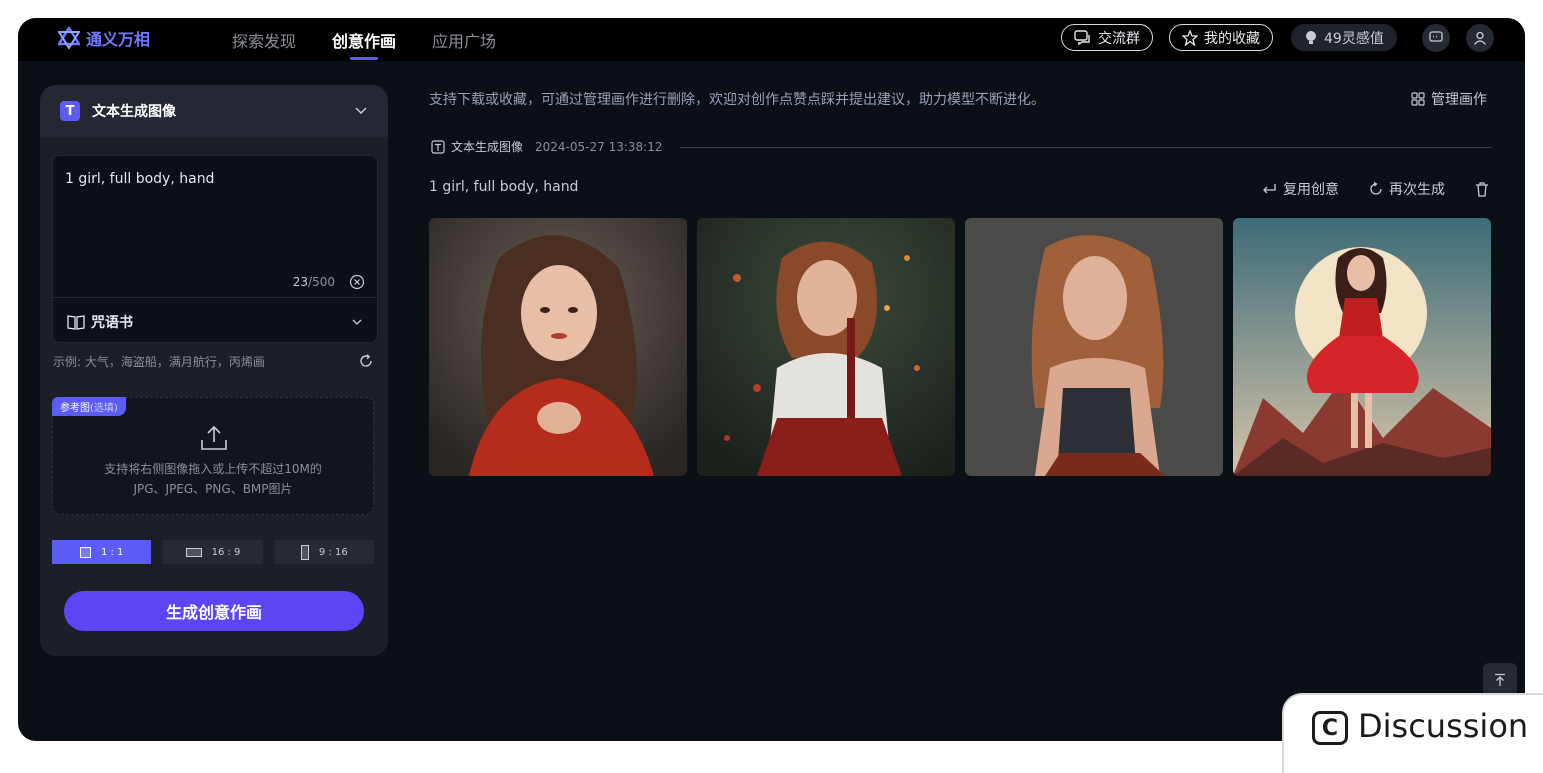  I want to click on refresh-icon, so click(366, 361).